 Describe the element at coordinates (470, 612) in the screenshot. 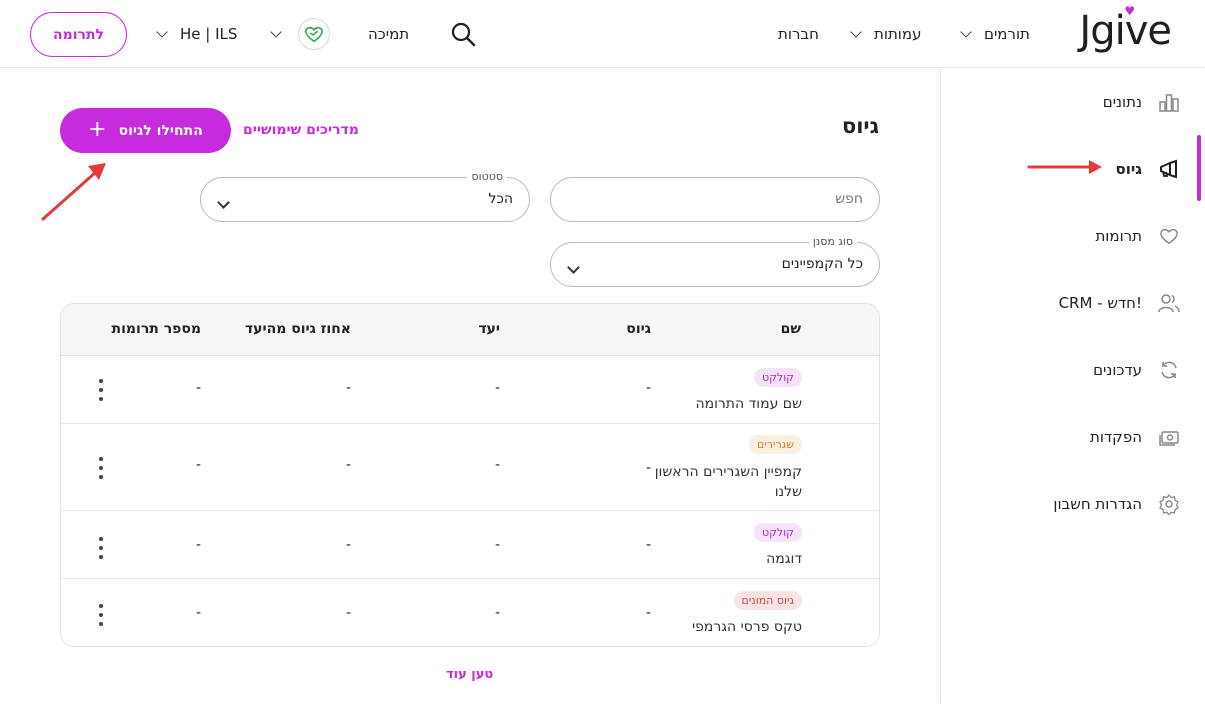

I see `table-row: גיוס המונים טקס פרסי הגרמפי - - - -` at that location.